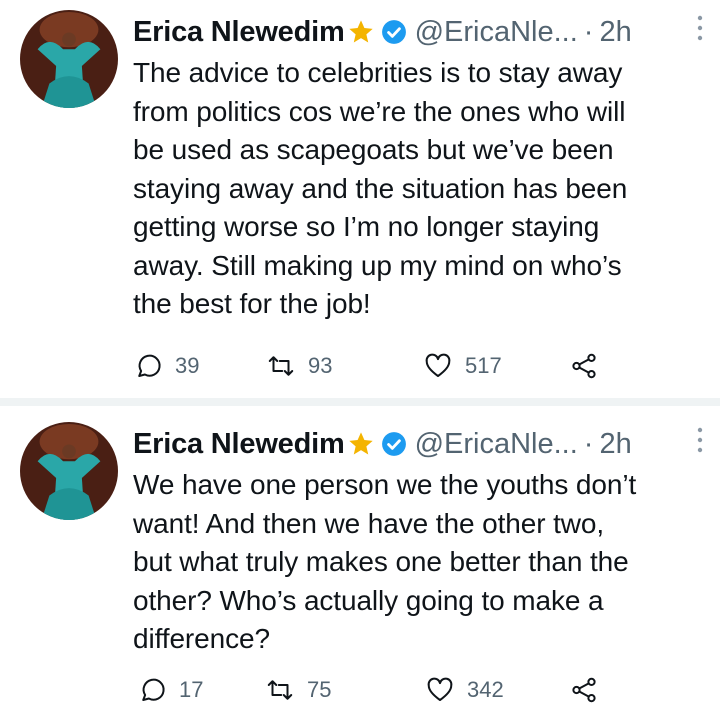  I want to click on like-button: 517, so click(462, 366).